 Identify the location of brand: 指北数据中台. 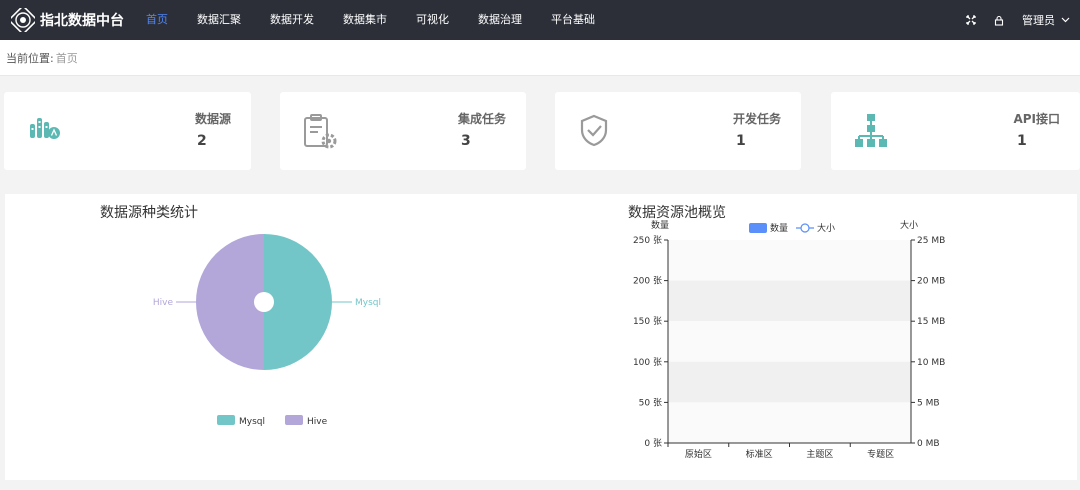
(76, 20).